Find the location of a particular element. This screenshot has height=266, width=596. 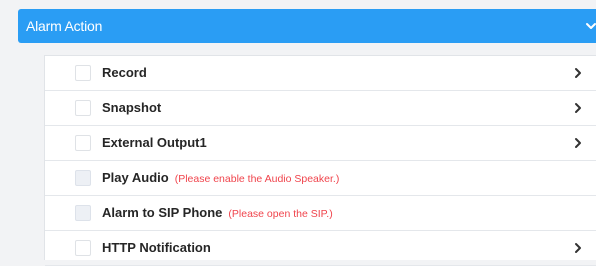

record-checkbox is located at coordinates (83, 73).